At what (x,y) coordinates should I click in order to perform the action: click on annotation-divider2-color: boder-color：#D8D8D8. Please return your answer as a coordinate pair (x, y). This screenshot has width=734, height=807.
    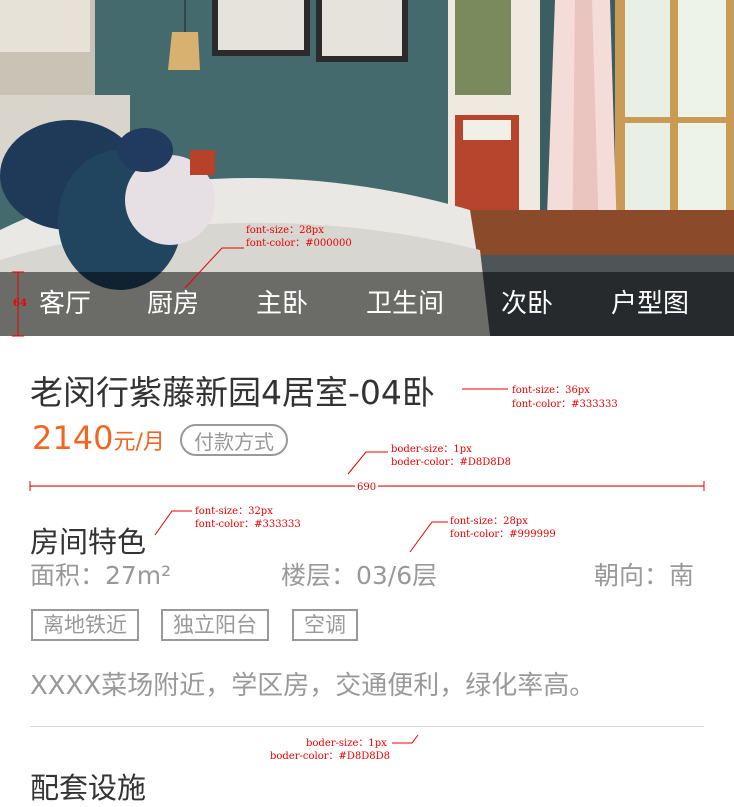
    Looking at the image, I should click on (330, 756).